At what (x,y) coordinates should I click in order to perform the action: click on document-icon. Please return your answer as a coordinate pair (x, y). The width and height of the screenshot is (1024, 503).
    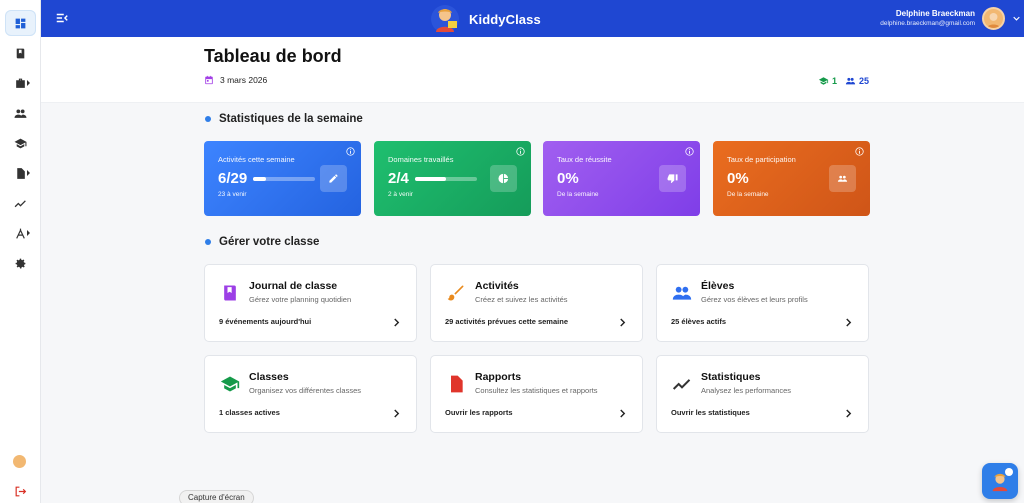
    Looking at the image, I should click on (21, 173).